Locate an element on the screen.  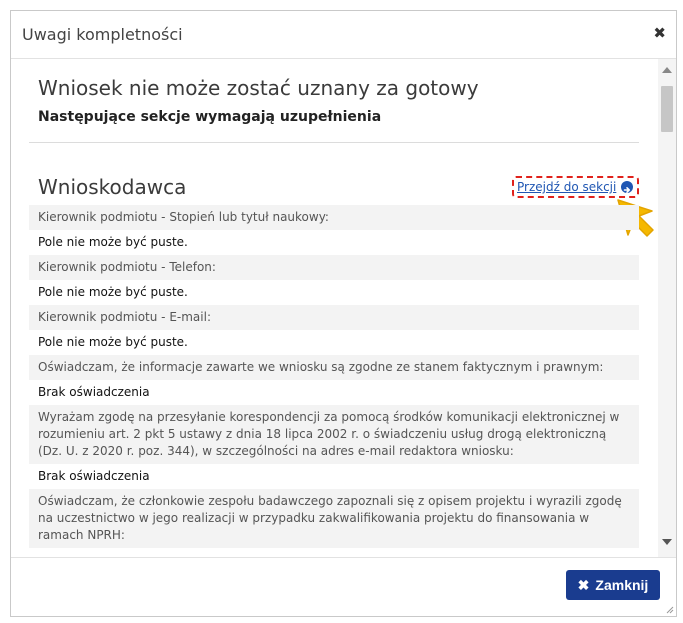
scroll-up-arrow-icon is located at coordinates (667, 70).